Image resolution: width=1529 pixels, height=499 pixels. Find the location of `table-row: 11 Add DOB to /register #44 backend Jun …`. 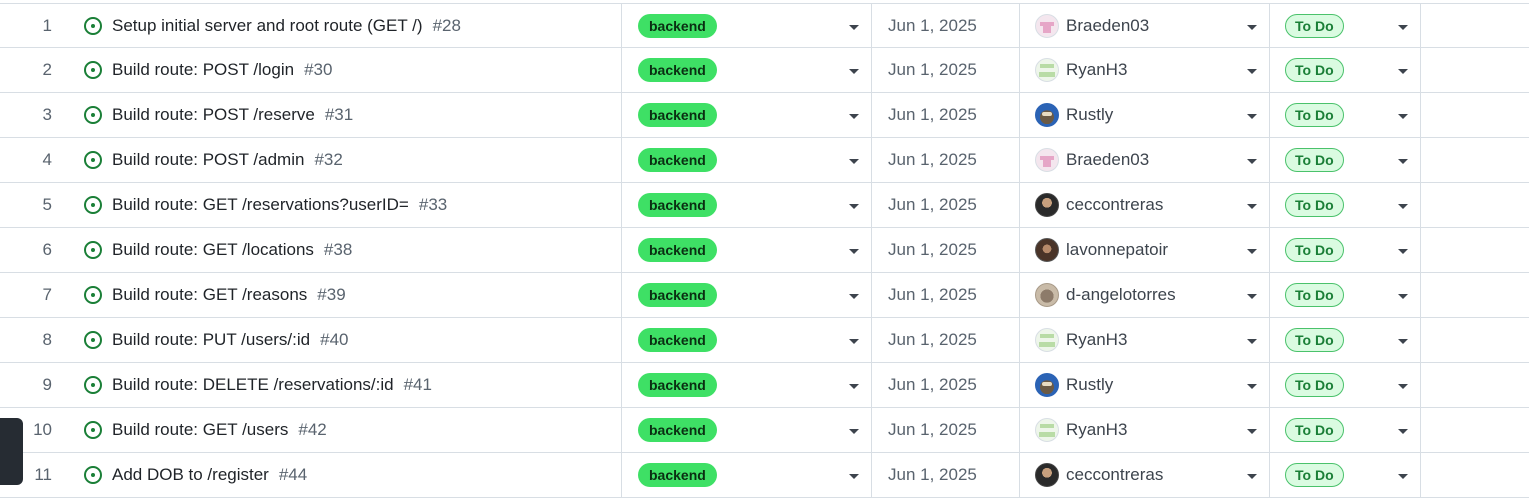

table-row: 11 Add DOB to /register #44 backend Jun … is located at coordinates (764, 475).